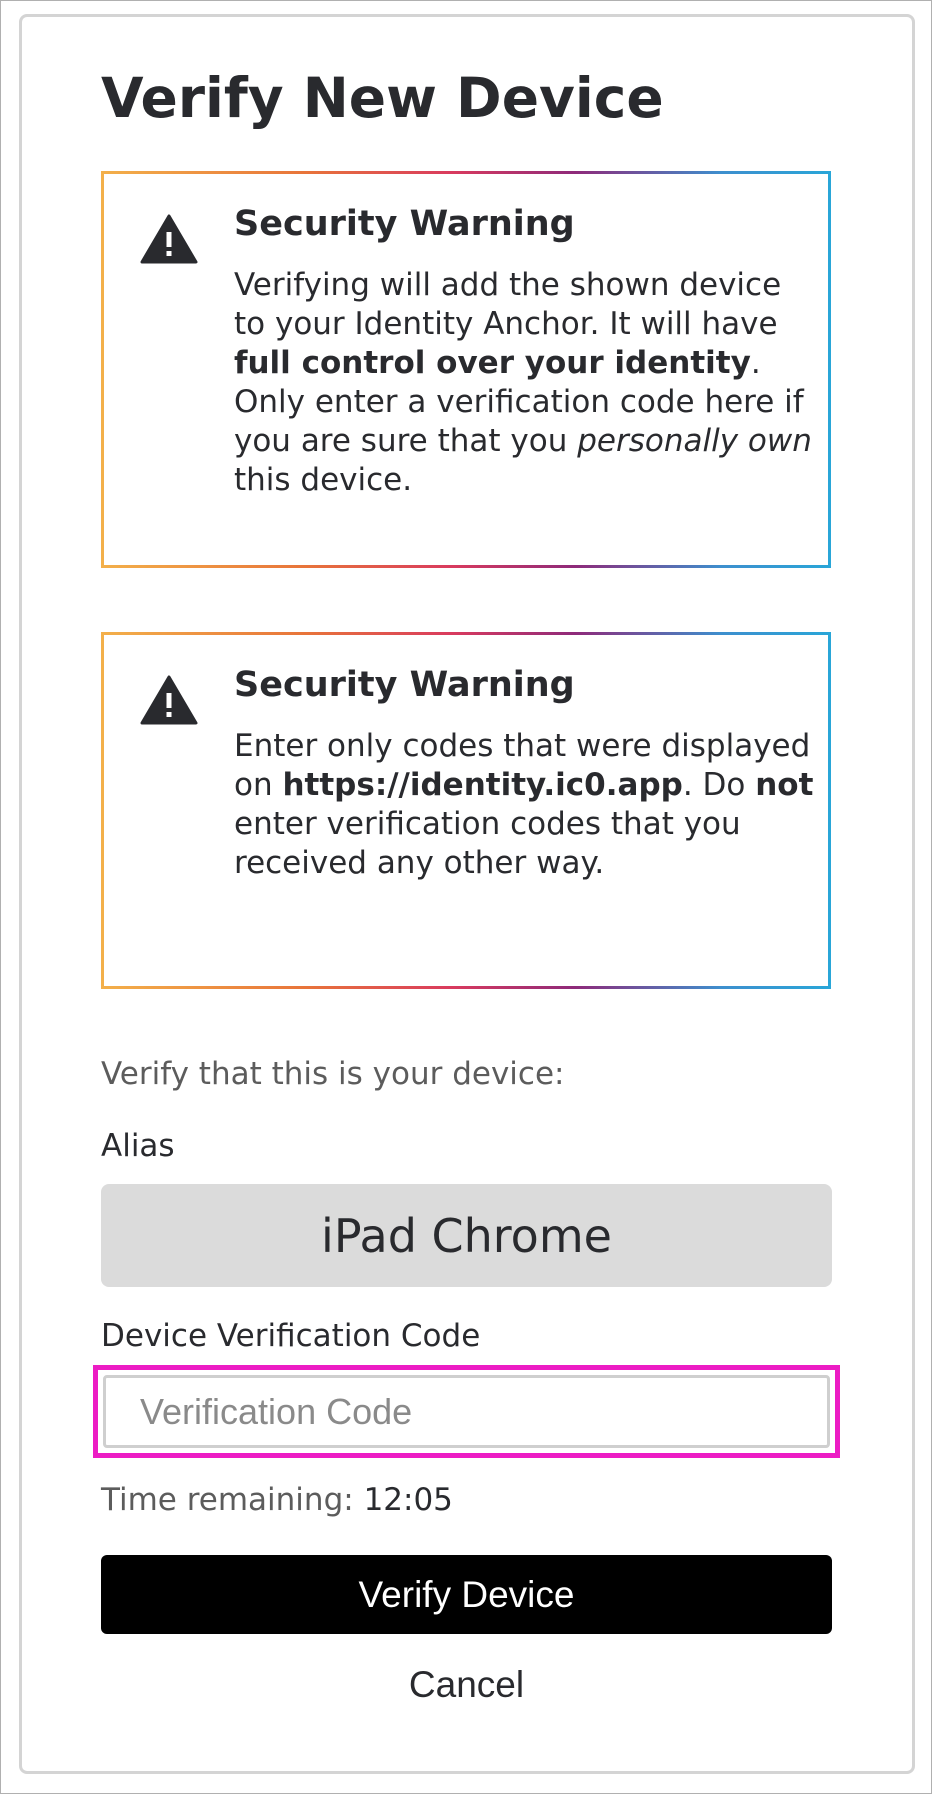 The width and height of the screenshot is (932, 1794). Describe the element at coordinates (466, 1685) in the screenshot. I see `cancel-button: Cancel` at that location.